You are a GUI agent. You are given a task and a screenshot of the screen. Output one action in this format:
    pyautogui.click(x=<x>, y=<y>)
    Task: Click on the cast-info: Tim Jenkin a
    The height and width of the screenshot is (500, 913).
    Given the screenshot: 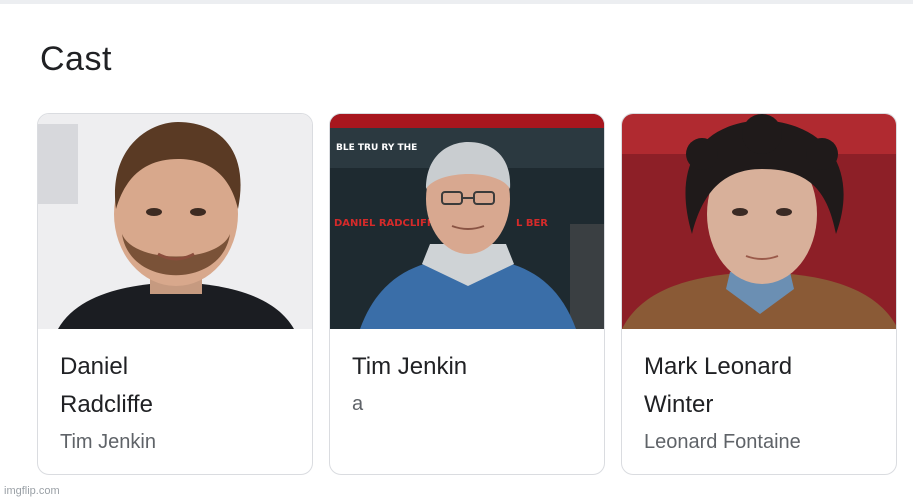 What is the action you would take?
    pyautogui.click(x=467, y=373)
    